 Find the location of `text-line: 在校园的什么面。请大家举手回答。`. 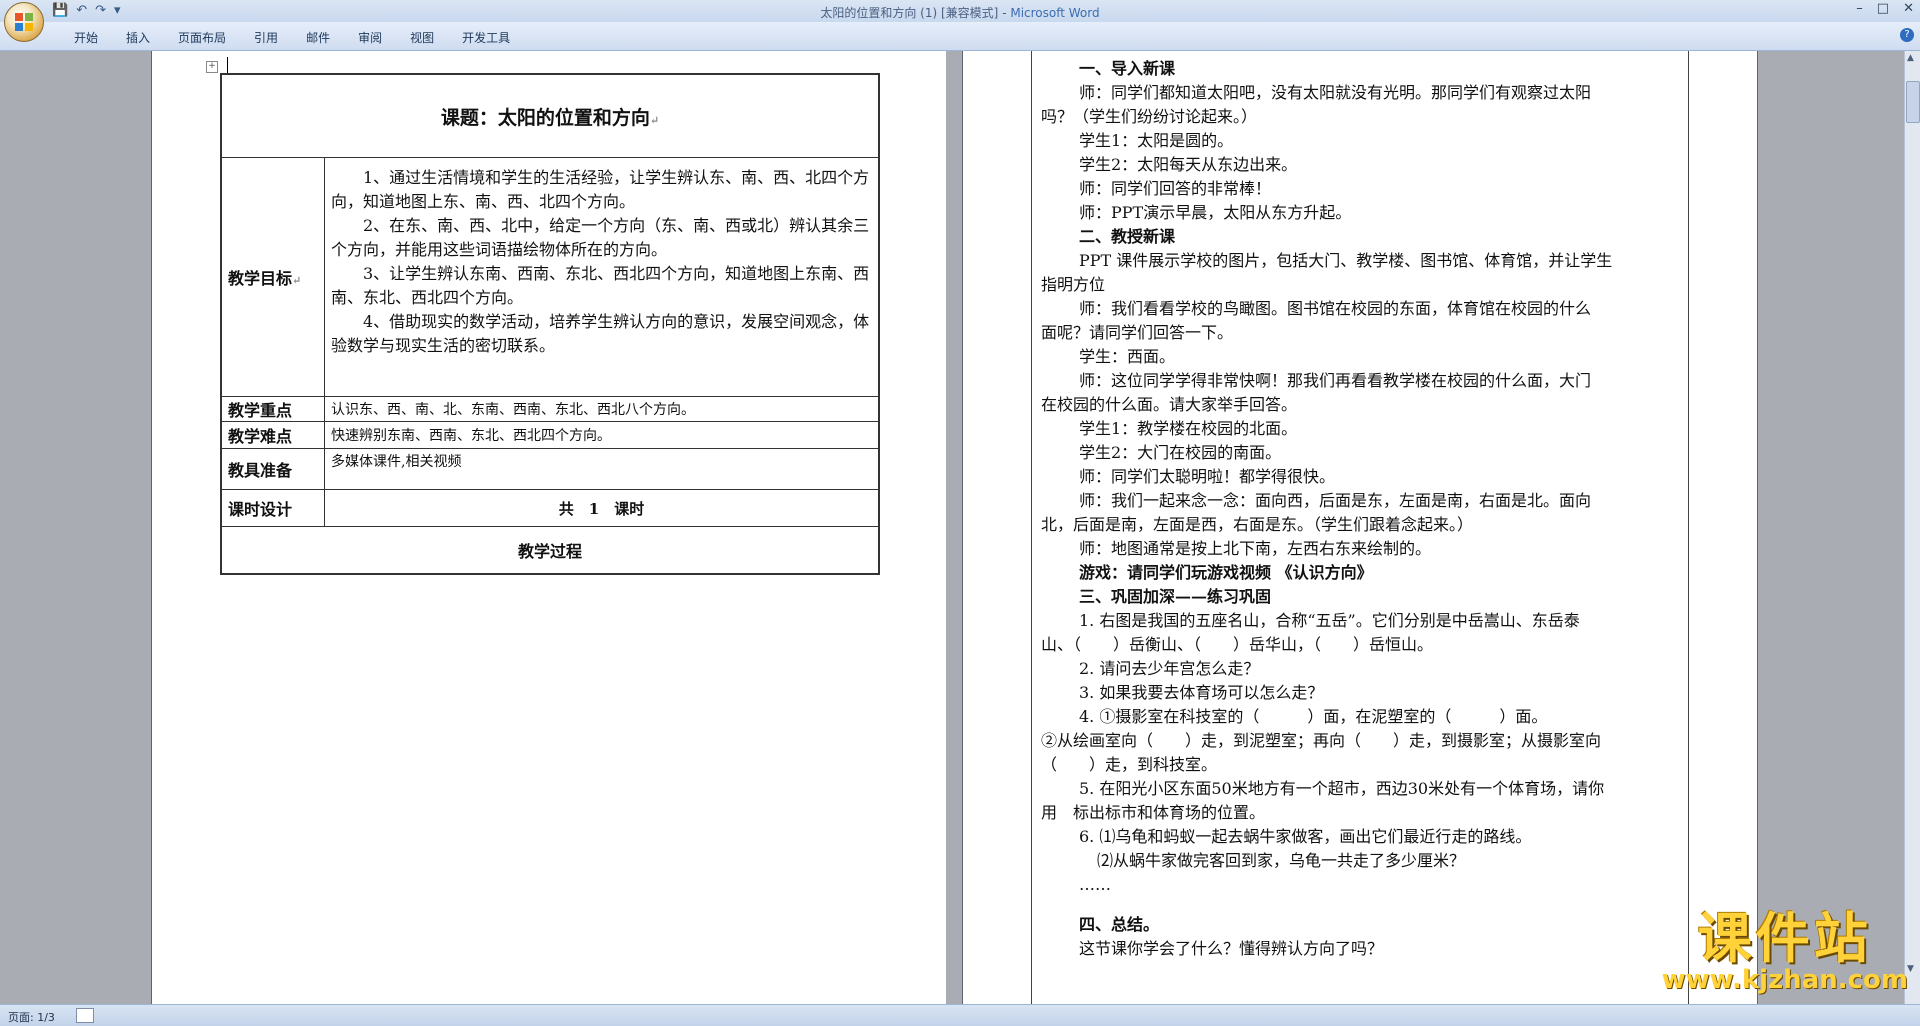

text-line: 在校园的什么面。请大家举手回答。 is located at coordinates (1169, 404).